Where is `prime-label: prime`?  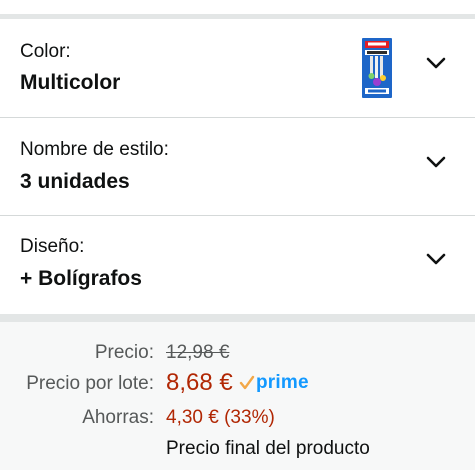 prime-label: prime is located at coordinates (282, 382).